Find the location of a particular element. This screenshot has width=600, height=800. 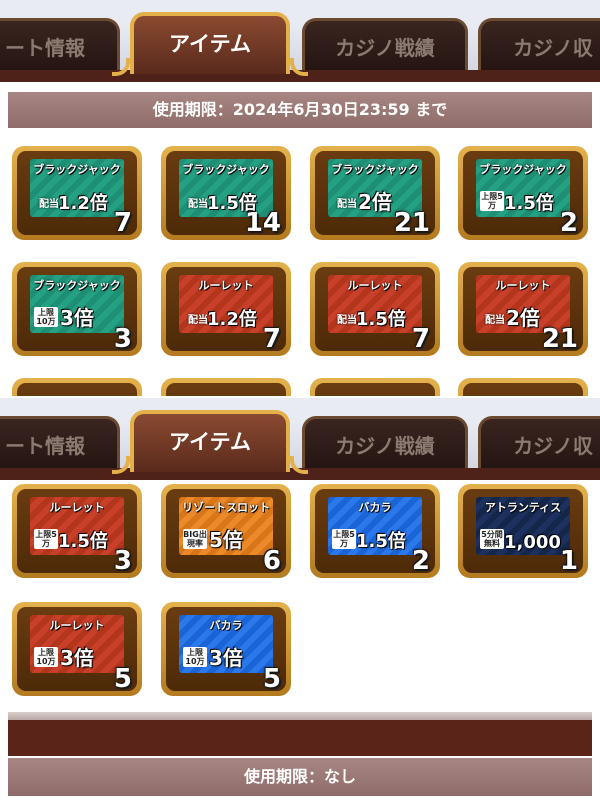

item-title: リゾートスロット is located at coordinates (226, 507).